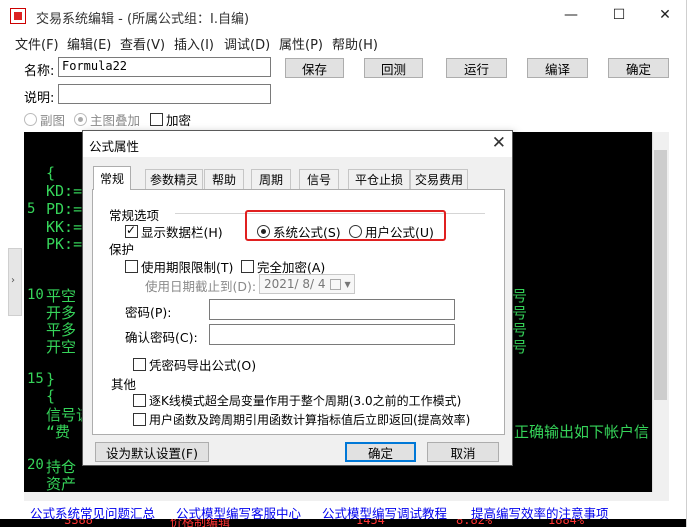 The height and width of the screenshot is (527, 696). I want to click on radio-system-formula: 系统公式(S), so click(299, 231).